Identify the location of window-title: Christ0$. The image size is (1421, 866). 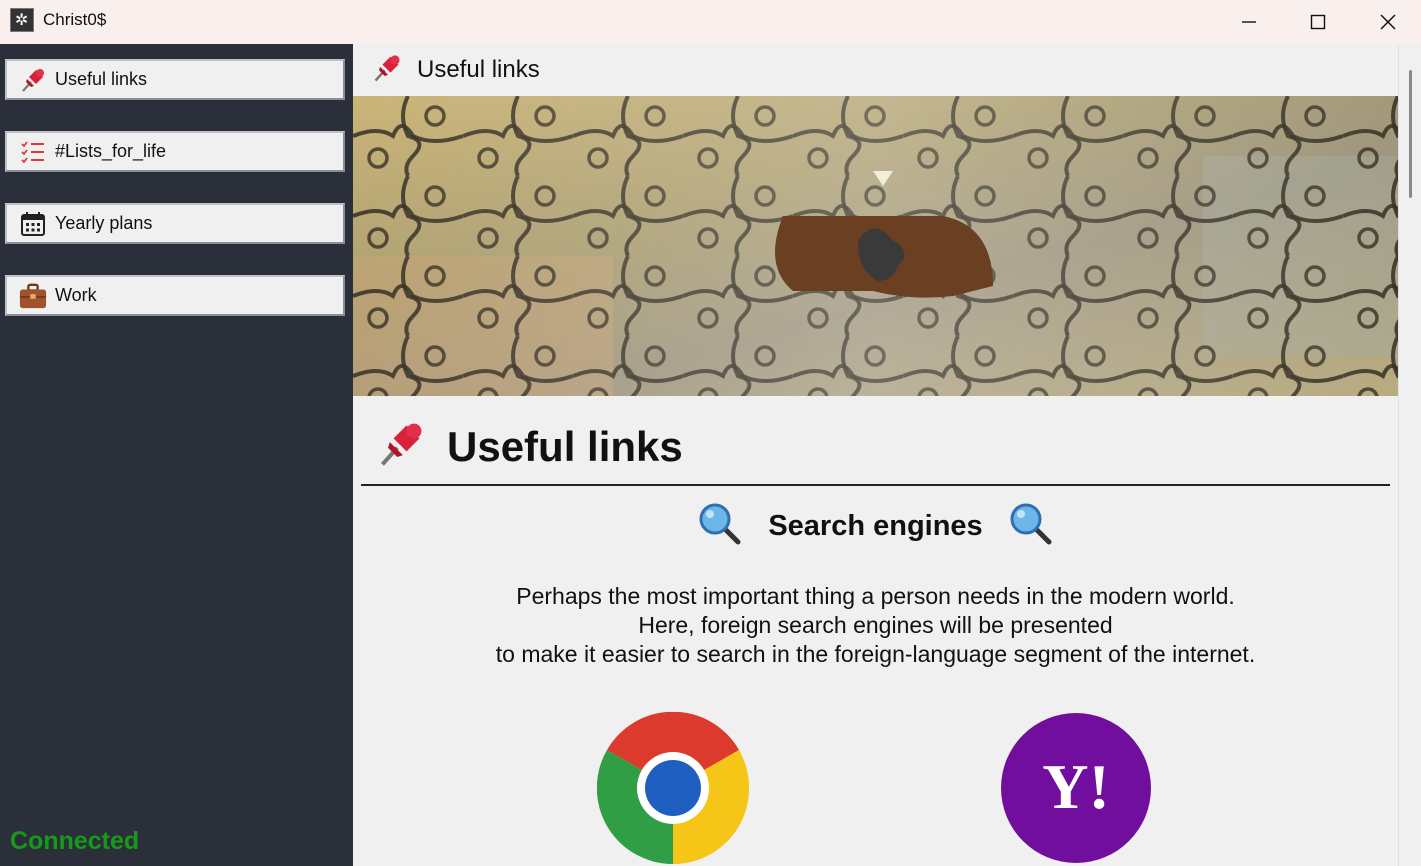
(75, 19).